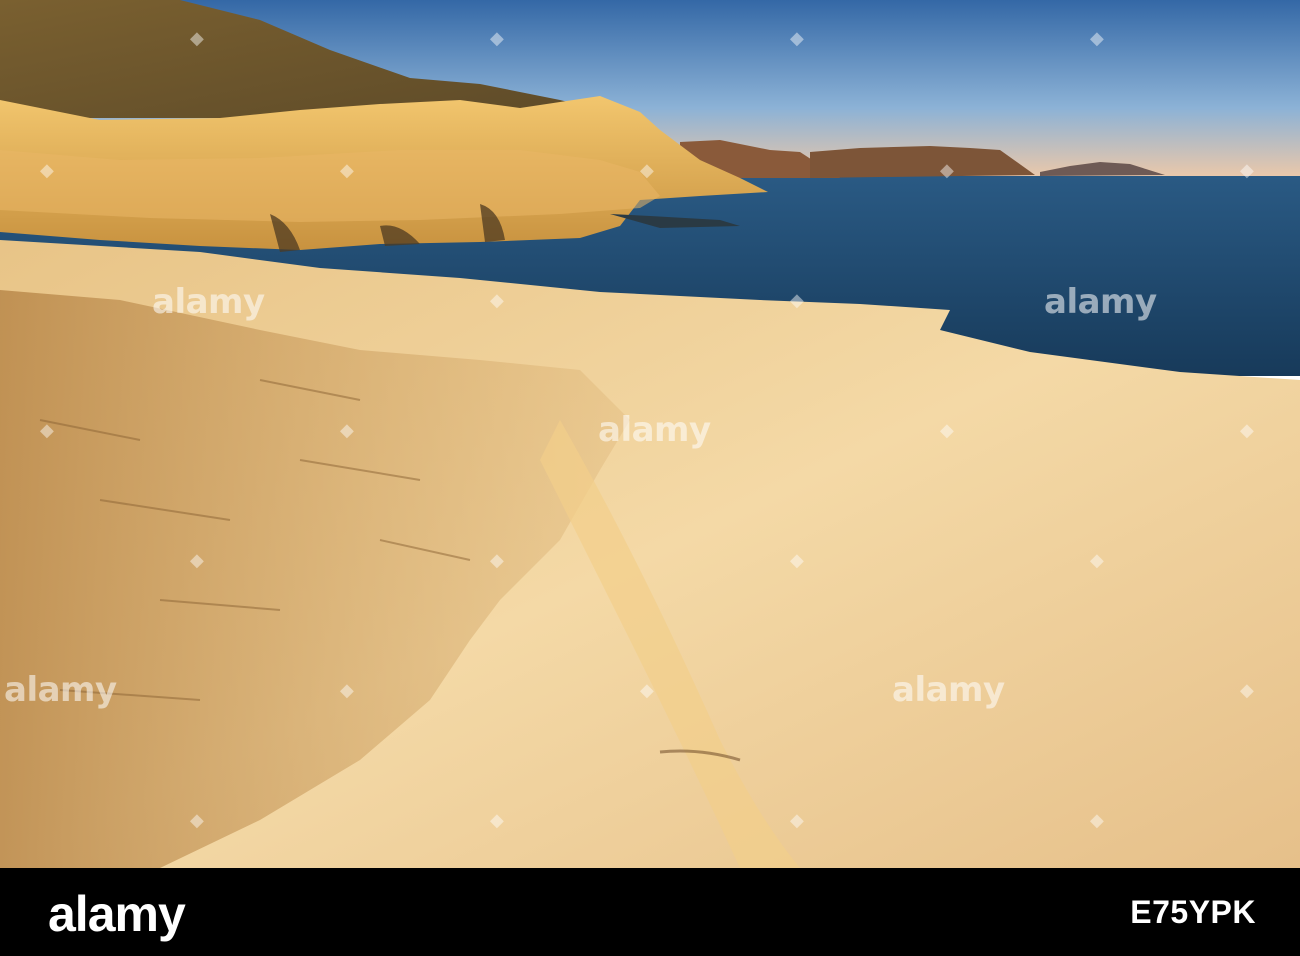 The height and width of the screenshot is (956, 1300). Describe the element at coordinates (650, 912) in the screenshot. I see `footer-bar: alamy E75YPK` at that location.